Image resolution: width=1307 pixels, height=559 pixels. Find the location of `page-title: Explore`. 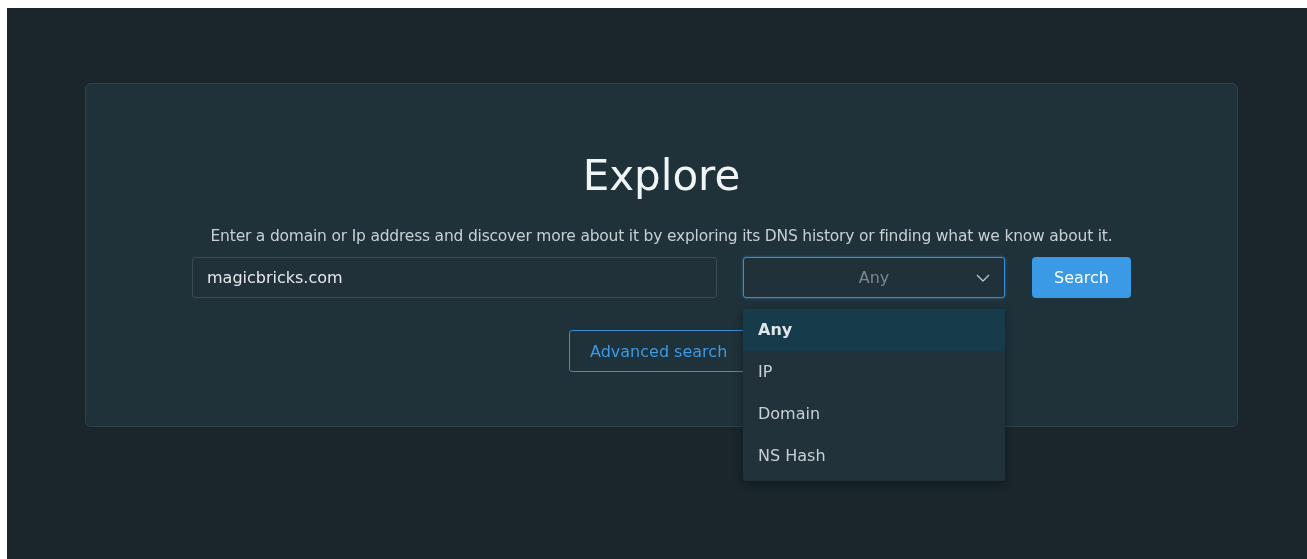

page-title: Explore is located at coordinates (661, 176).